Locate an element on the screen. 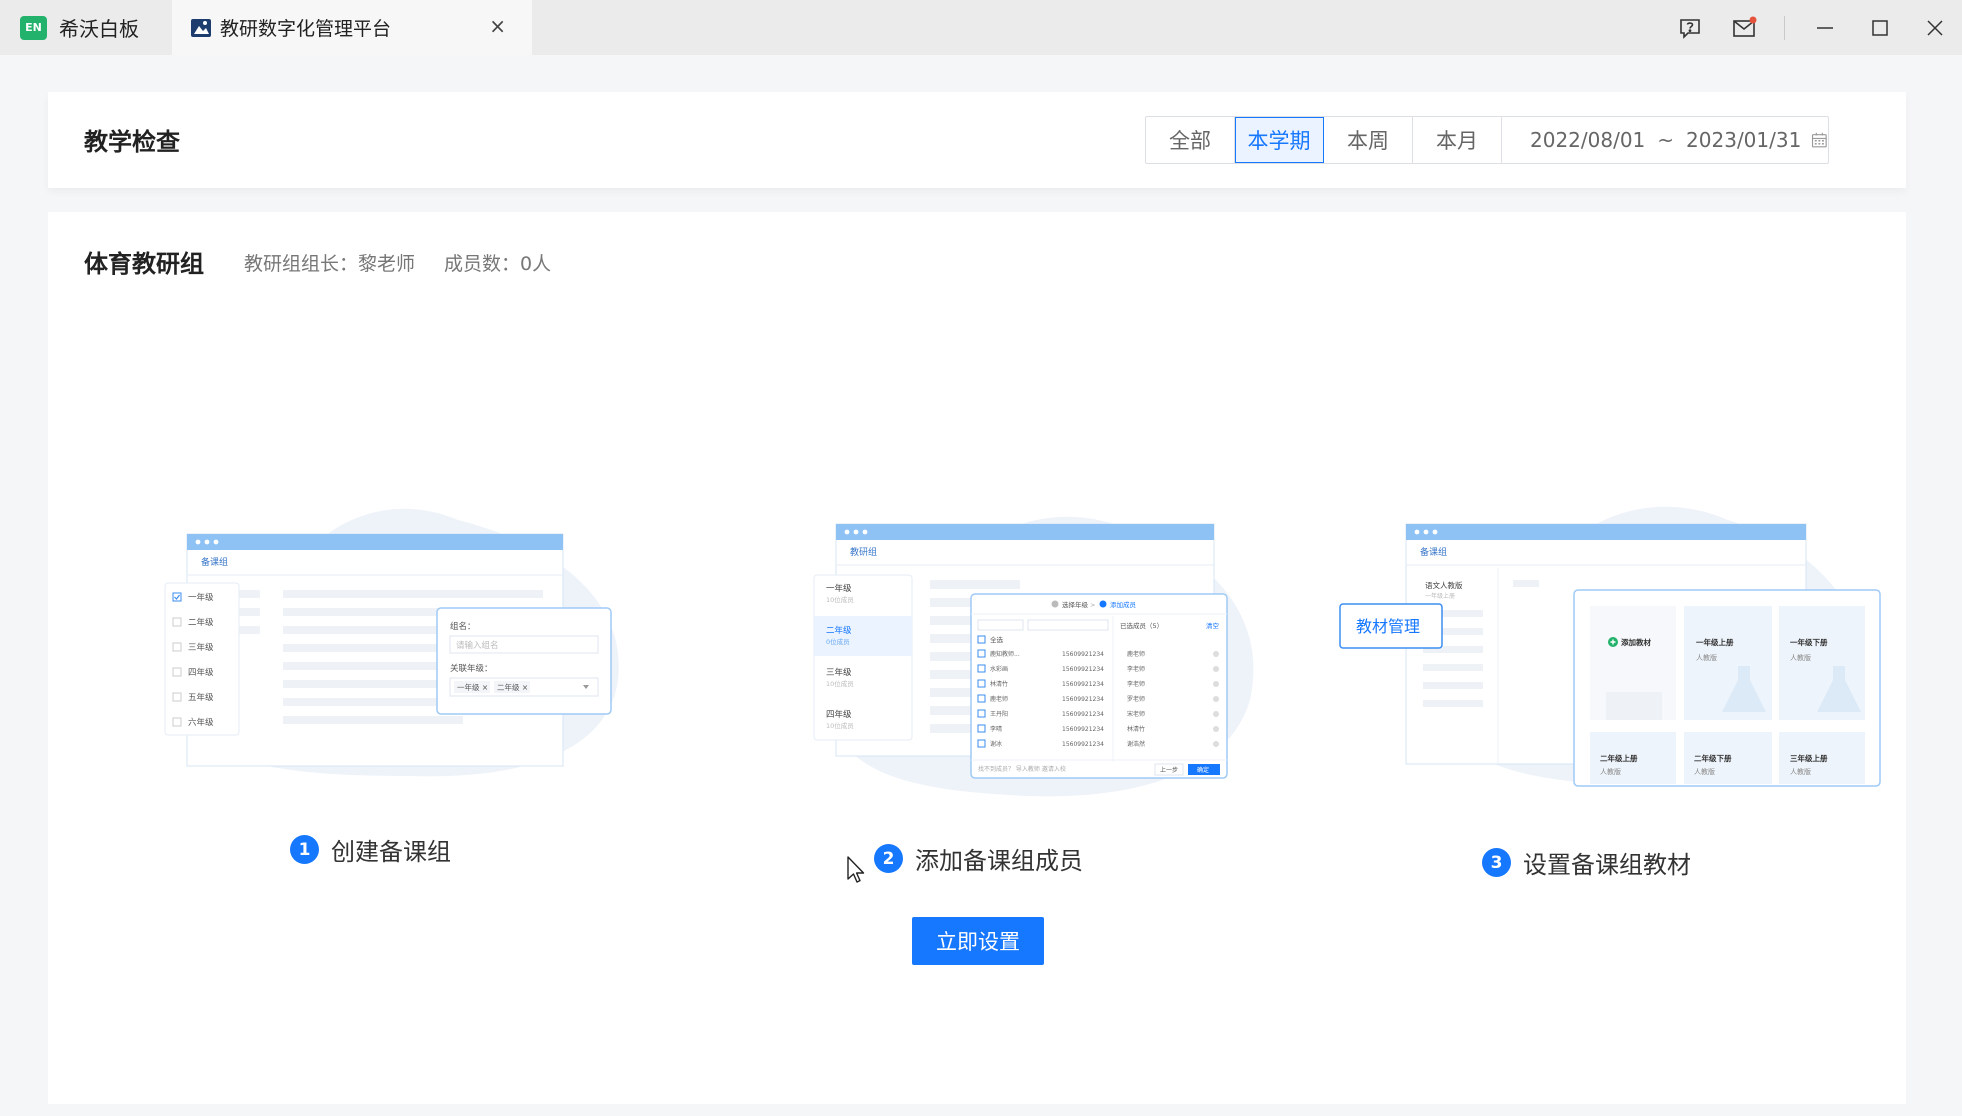 The image size is (1962, 1116). step-number: 1 is located at coordinates (304, 849).